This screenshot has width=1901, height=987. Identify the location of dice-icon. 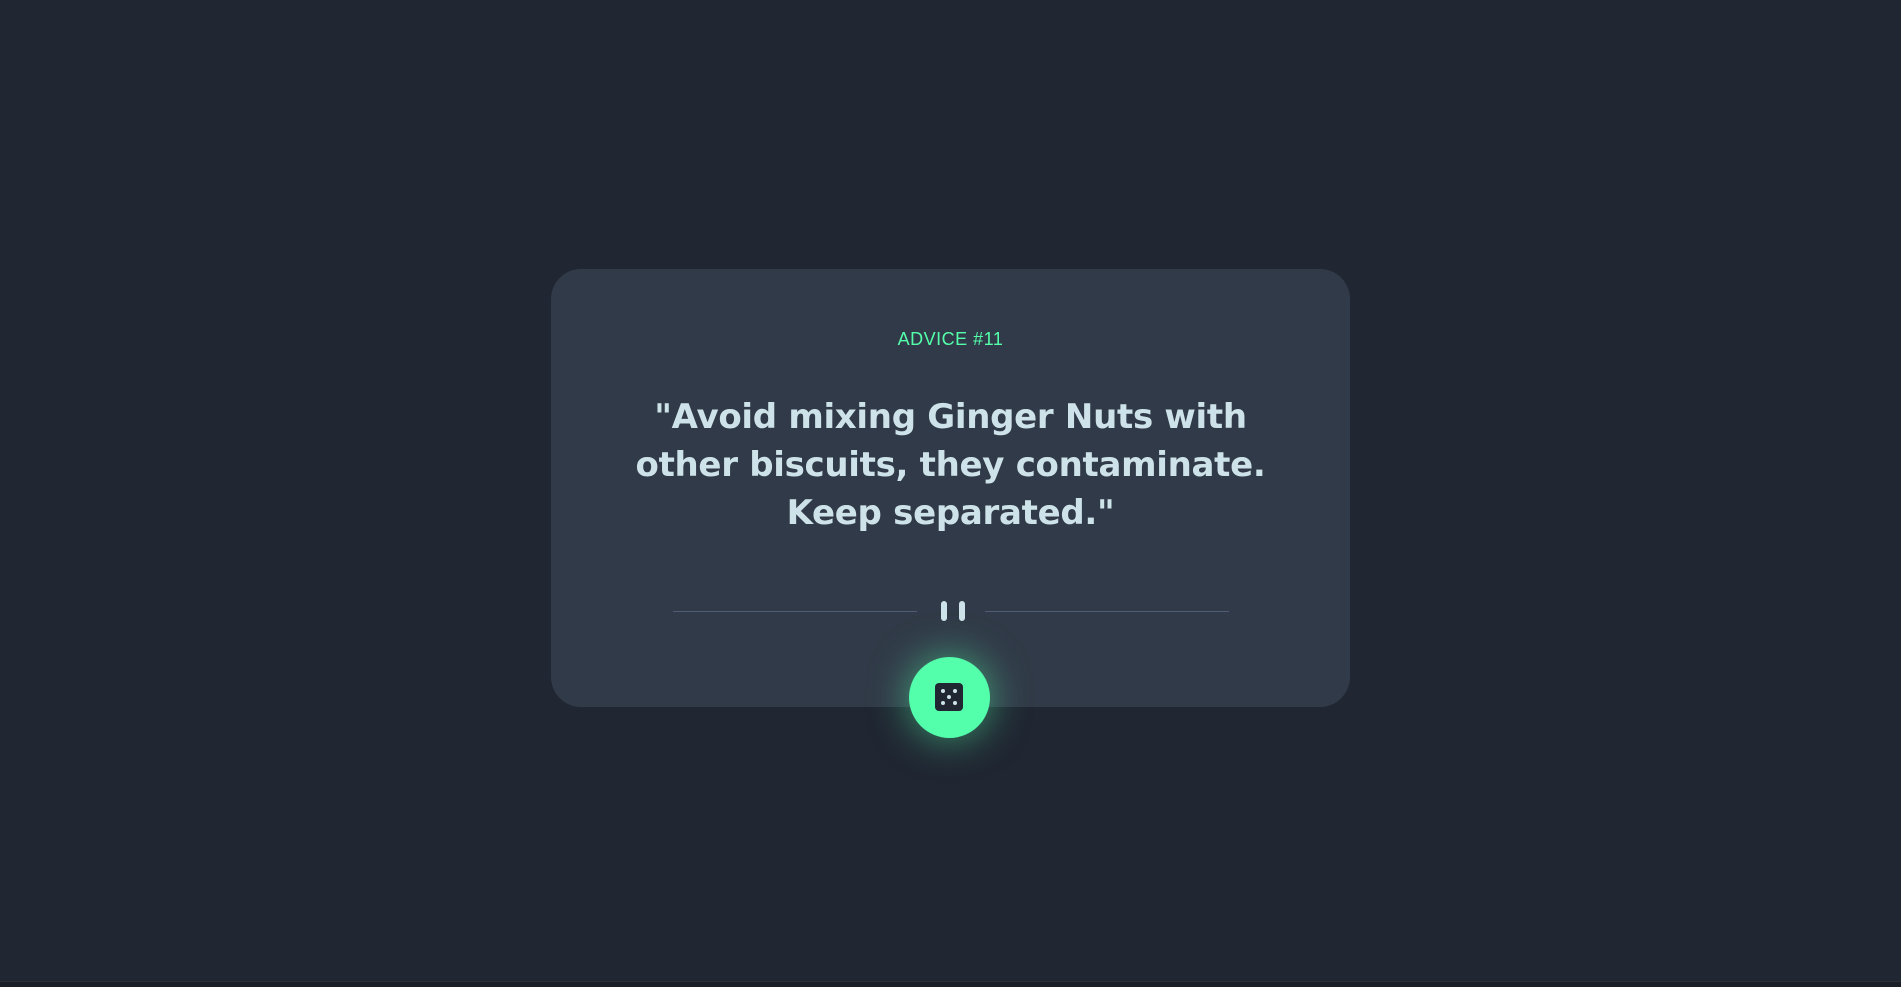
(949, 697).